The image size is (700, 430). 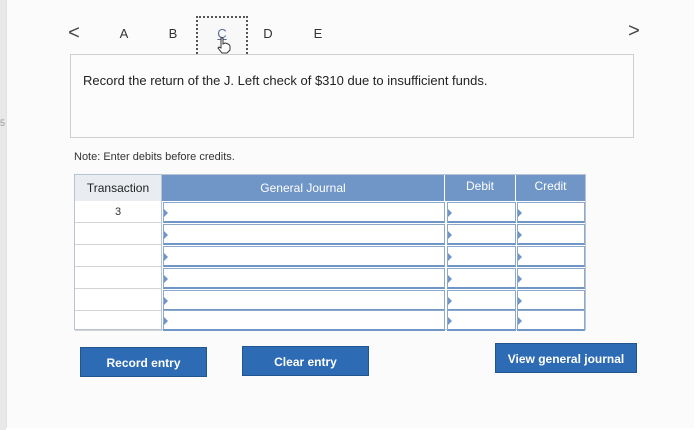 I want to click on tab-d: D, so click(x=268, y=35).